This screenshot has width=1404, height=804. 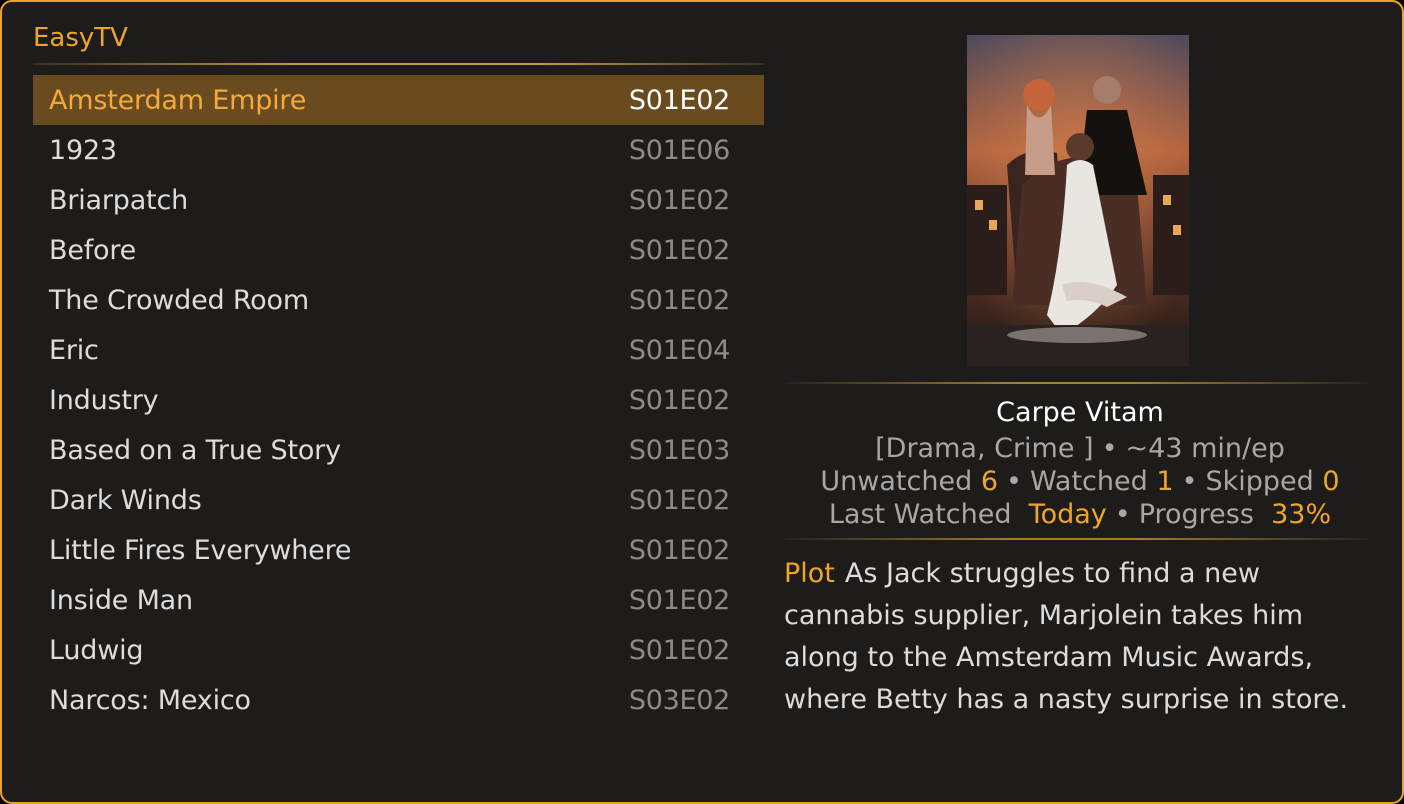 I want to click on show-name: Narcos: Mexico, so click(x=150, y=700).